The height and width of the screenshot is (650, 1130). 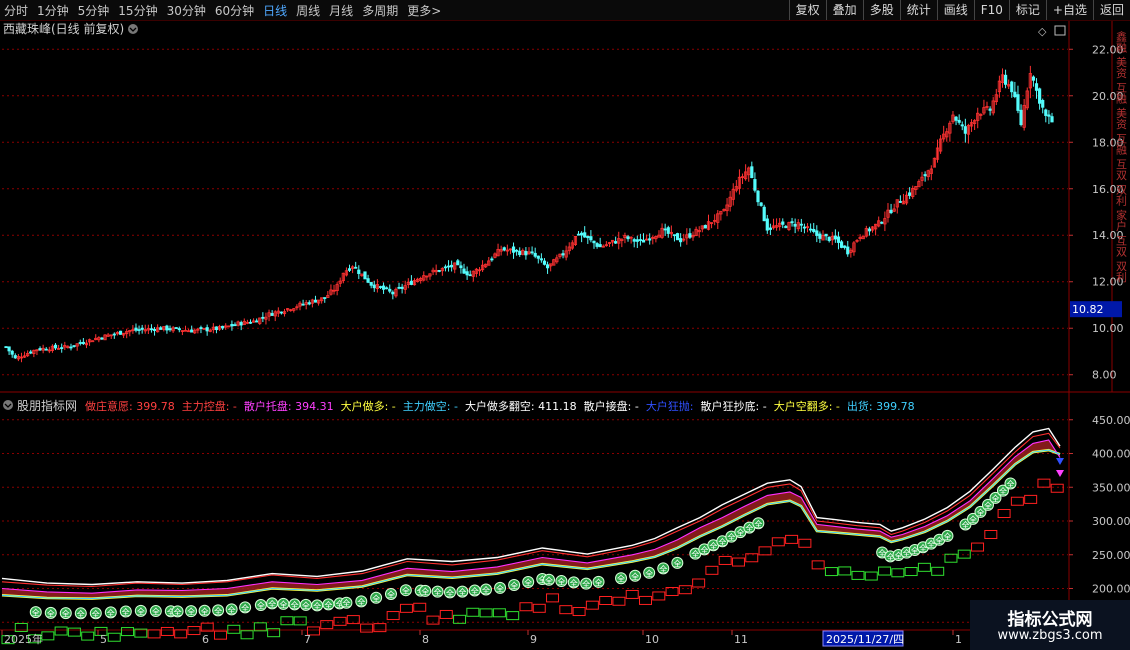 What do you see at coordinates (424, 10) in the screenshot?
I see `period-tab-10: 更多>` at bounding box center [424, 10].